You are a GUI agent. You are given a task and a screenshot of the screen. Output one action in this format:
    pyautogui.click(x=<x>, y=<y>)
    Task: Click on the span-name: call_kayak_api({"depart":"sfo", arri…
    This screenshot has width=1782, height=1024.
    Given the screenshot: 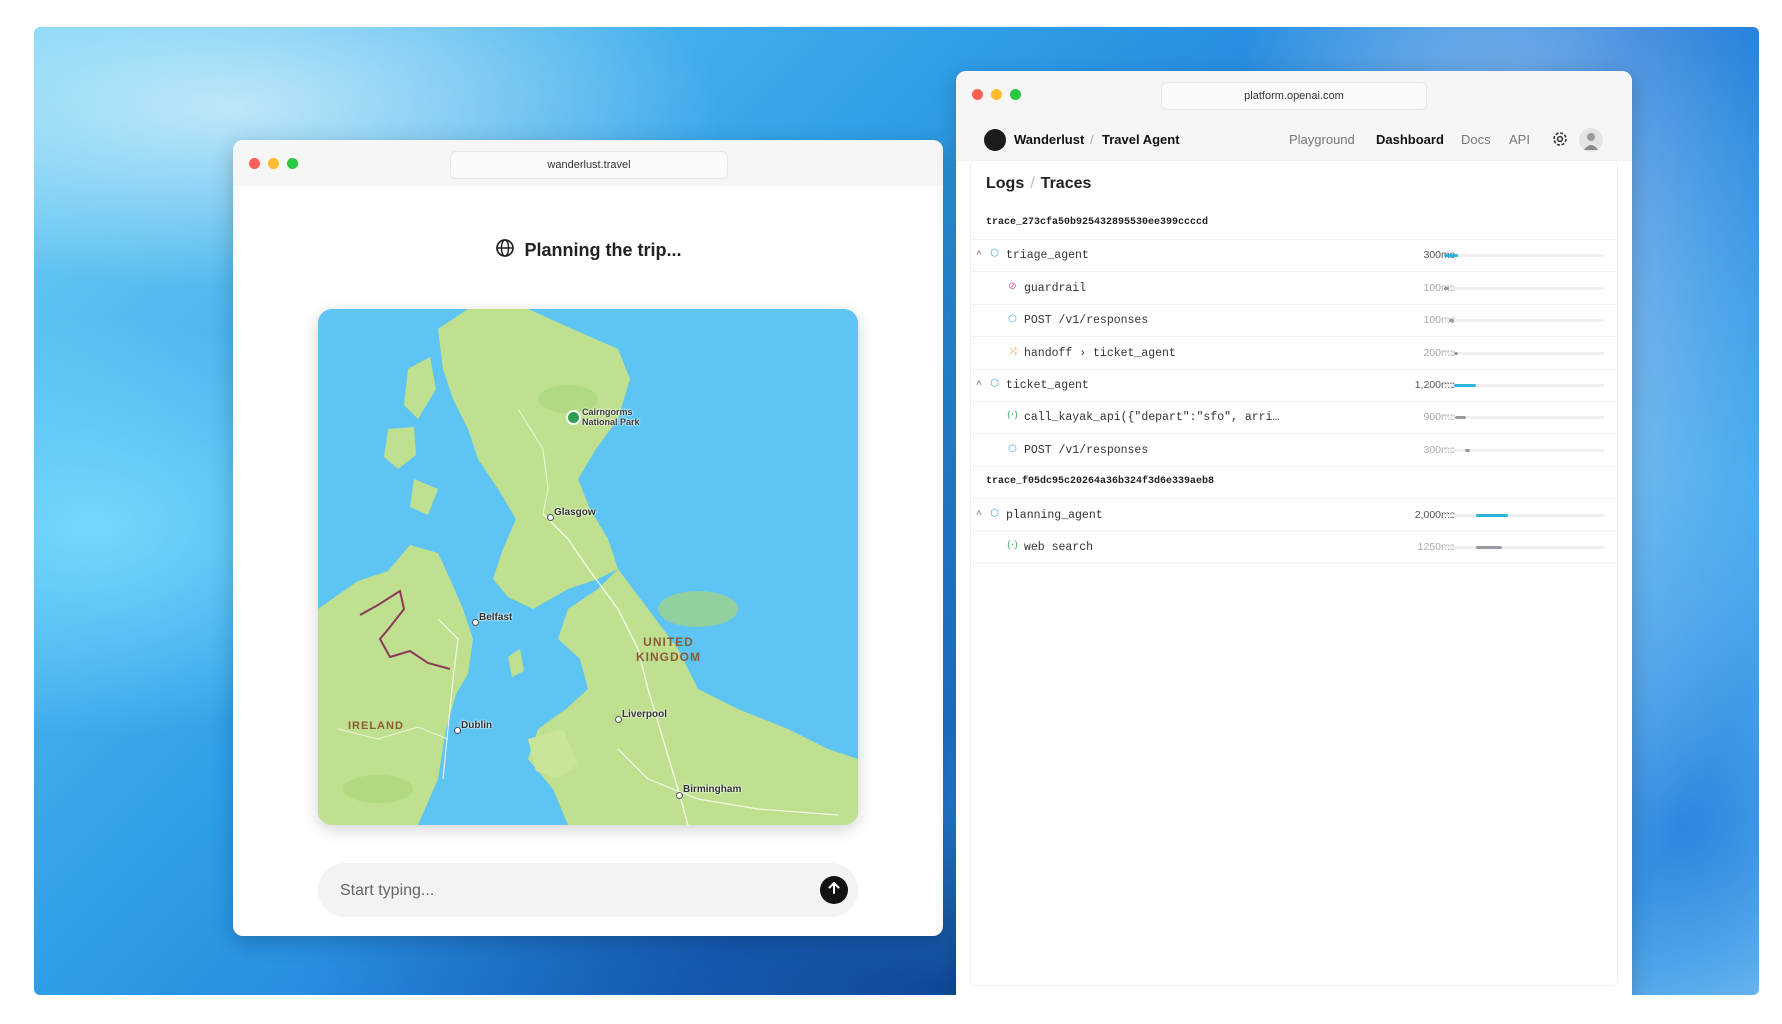 What is the action you would take?
    pyautogui.click(x=1152, y=418)
    